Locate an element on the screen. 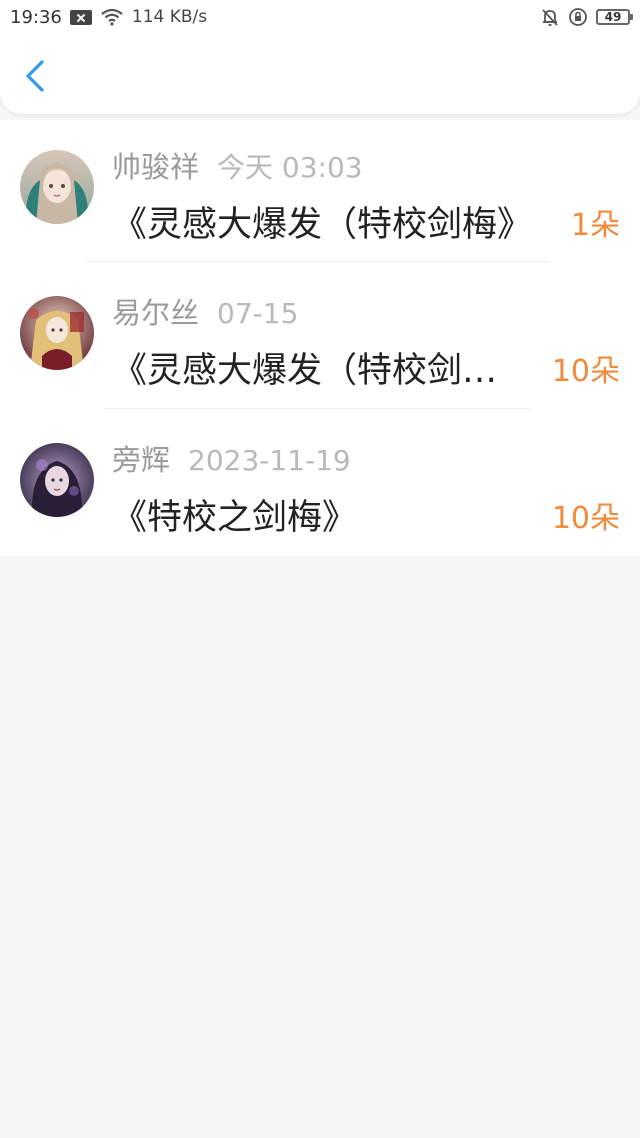  sim-off-icon is located at coordinates (80, 17).